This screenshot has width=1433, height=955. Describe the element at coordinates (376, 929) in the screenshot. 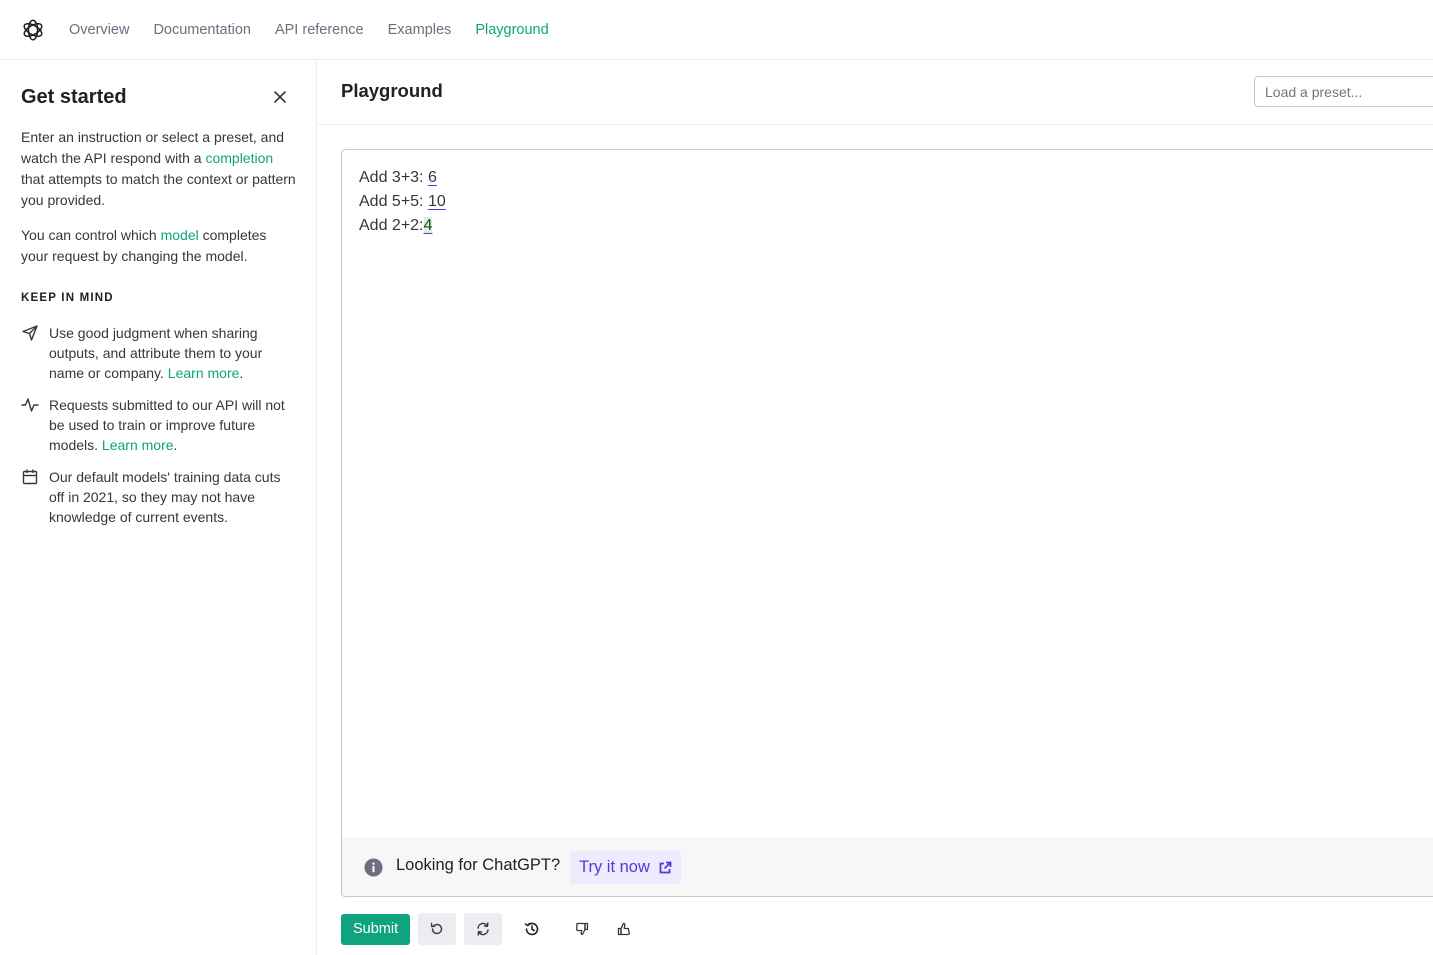

I see `submit-button: Submit` at that location.